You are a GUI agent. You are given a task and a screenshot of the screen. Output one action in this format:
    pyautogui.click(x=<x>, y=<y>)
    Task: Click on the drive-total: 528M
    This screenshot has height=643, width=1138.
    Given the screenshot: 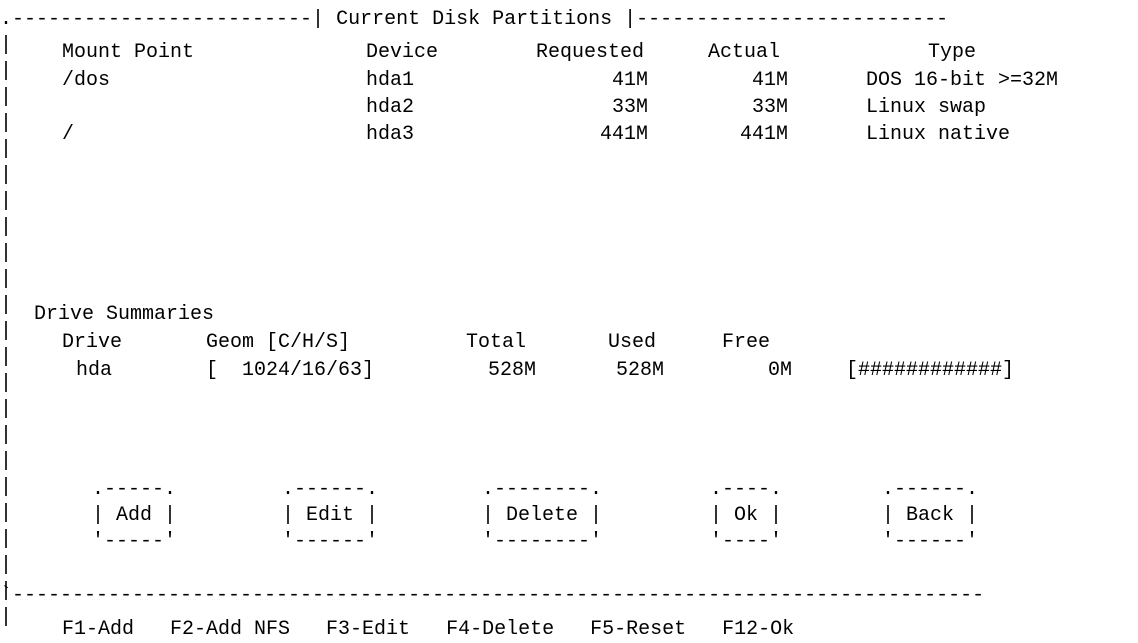 What is the action you would take?
    pyautogui.click(x=511, y=370)
    